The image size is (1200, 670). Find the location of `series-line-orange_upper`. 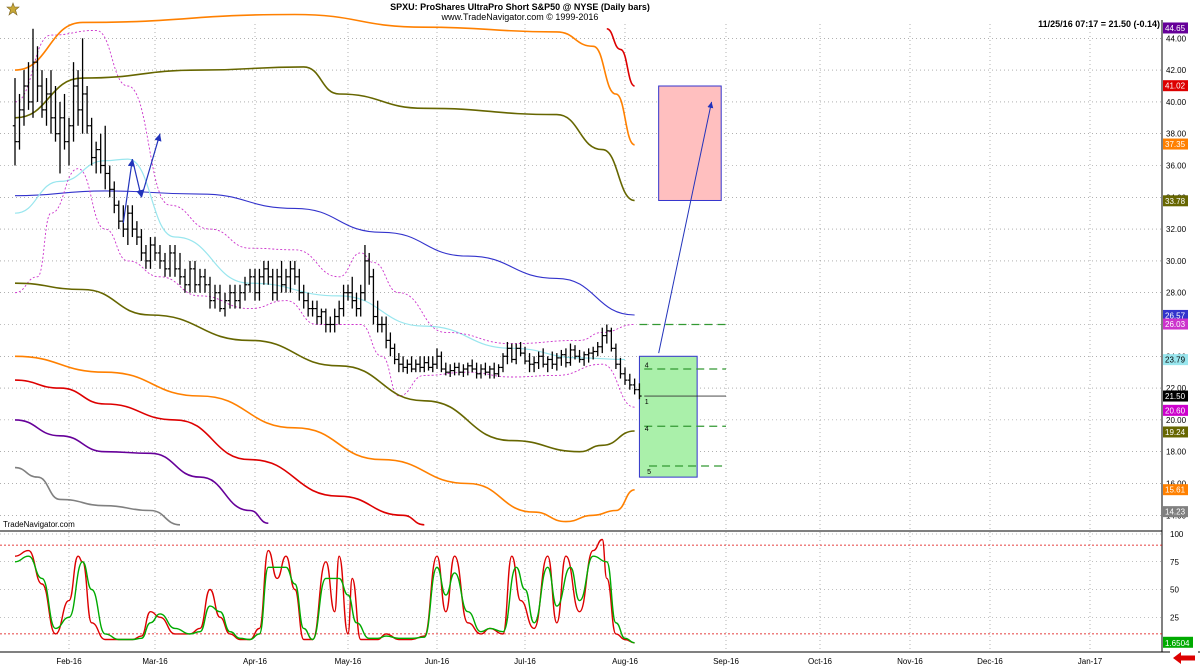

series-line-orange_upper is located at coordinates (324, 79).